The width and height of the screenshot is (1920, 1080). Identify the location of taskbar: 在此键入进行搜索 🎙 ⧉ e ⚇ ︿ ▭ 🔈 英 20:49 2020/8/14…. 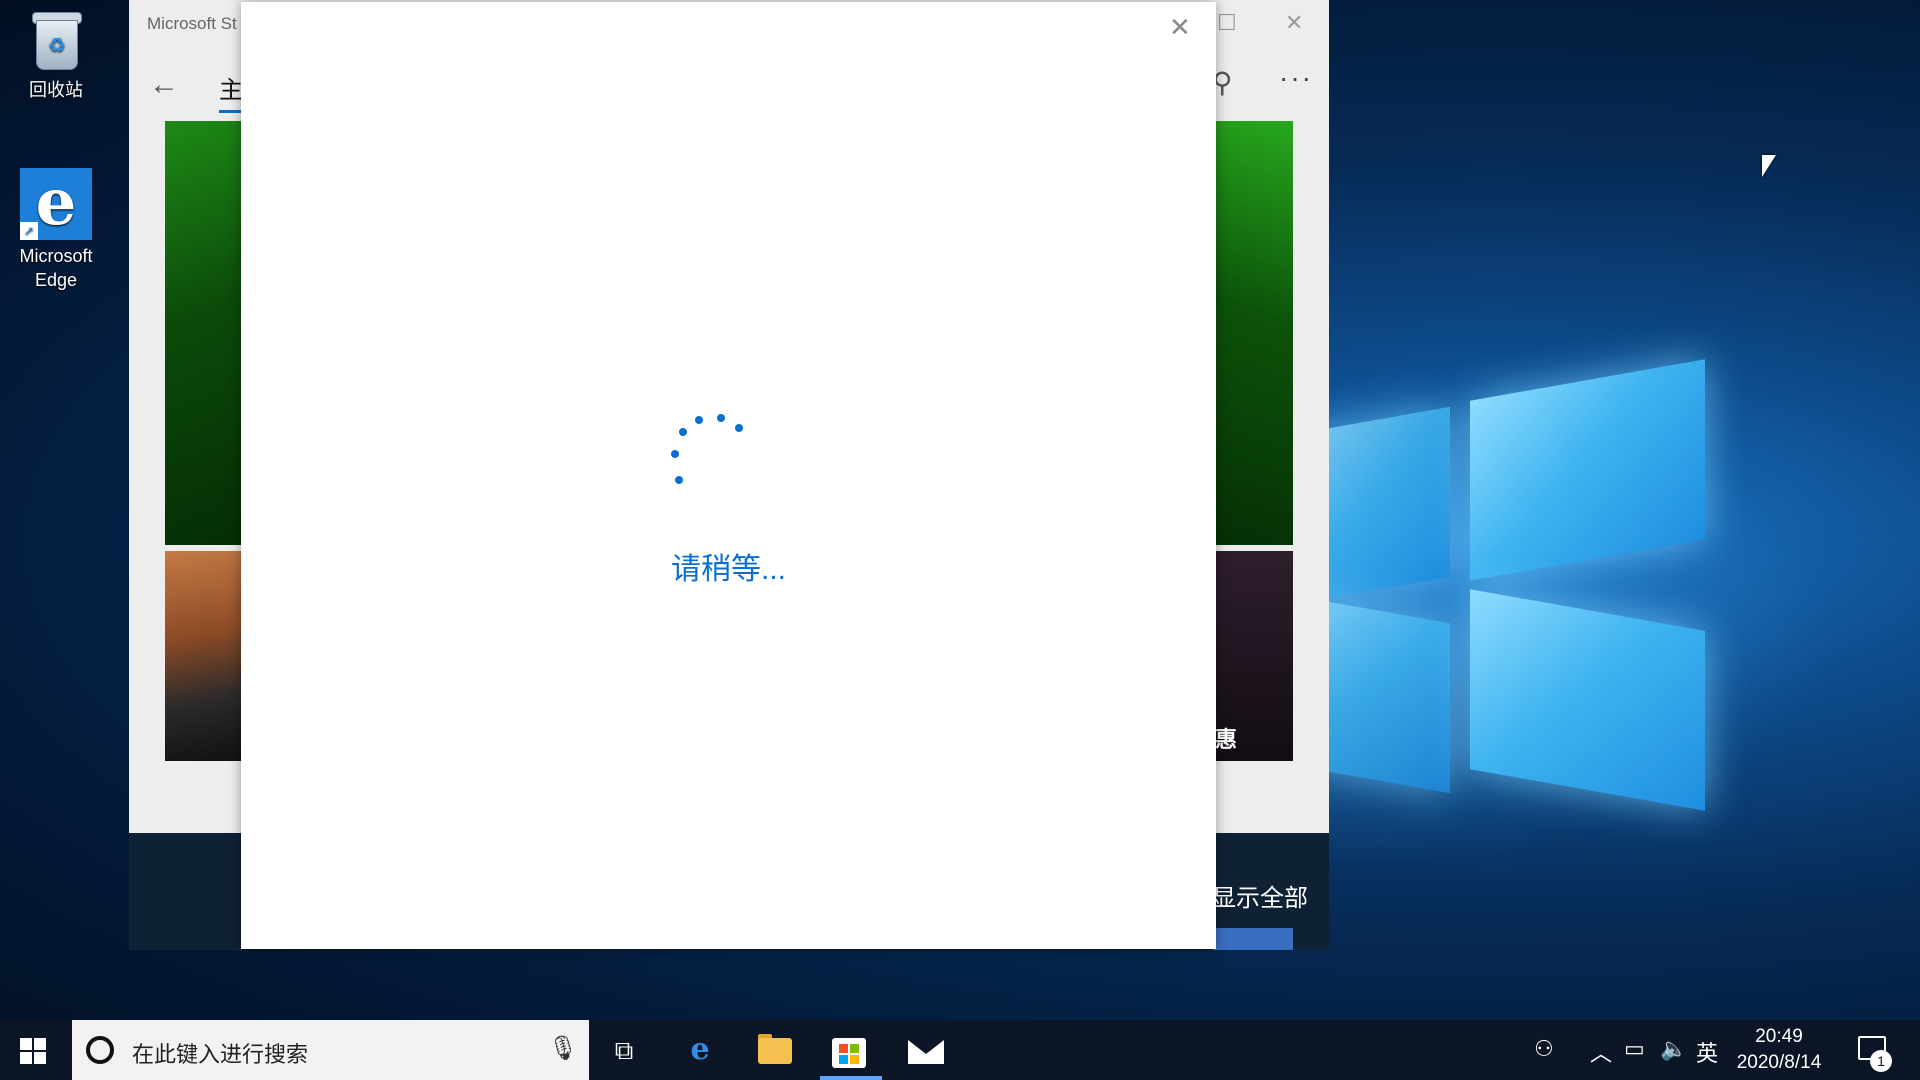
(960, 1050).